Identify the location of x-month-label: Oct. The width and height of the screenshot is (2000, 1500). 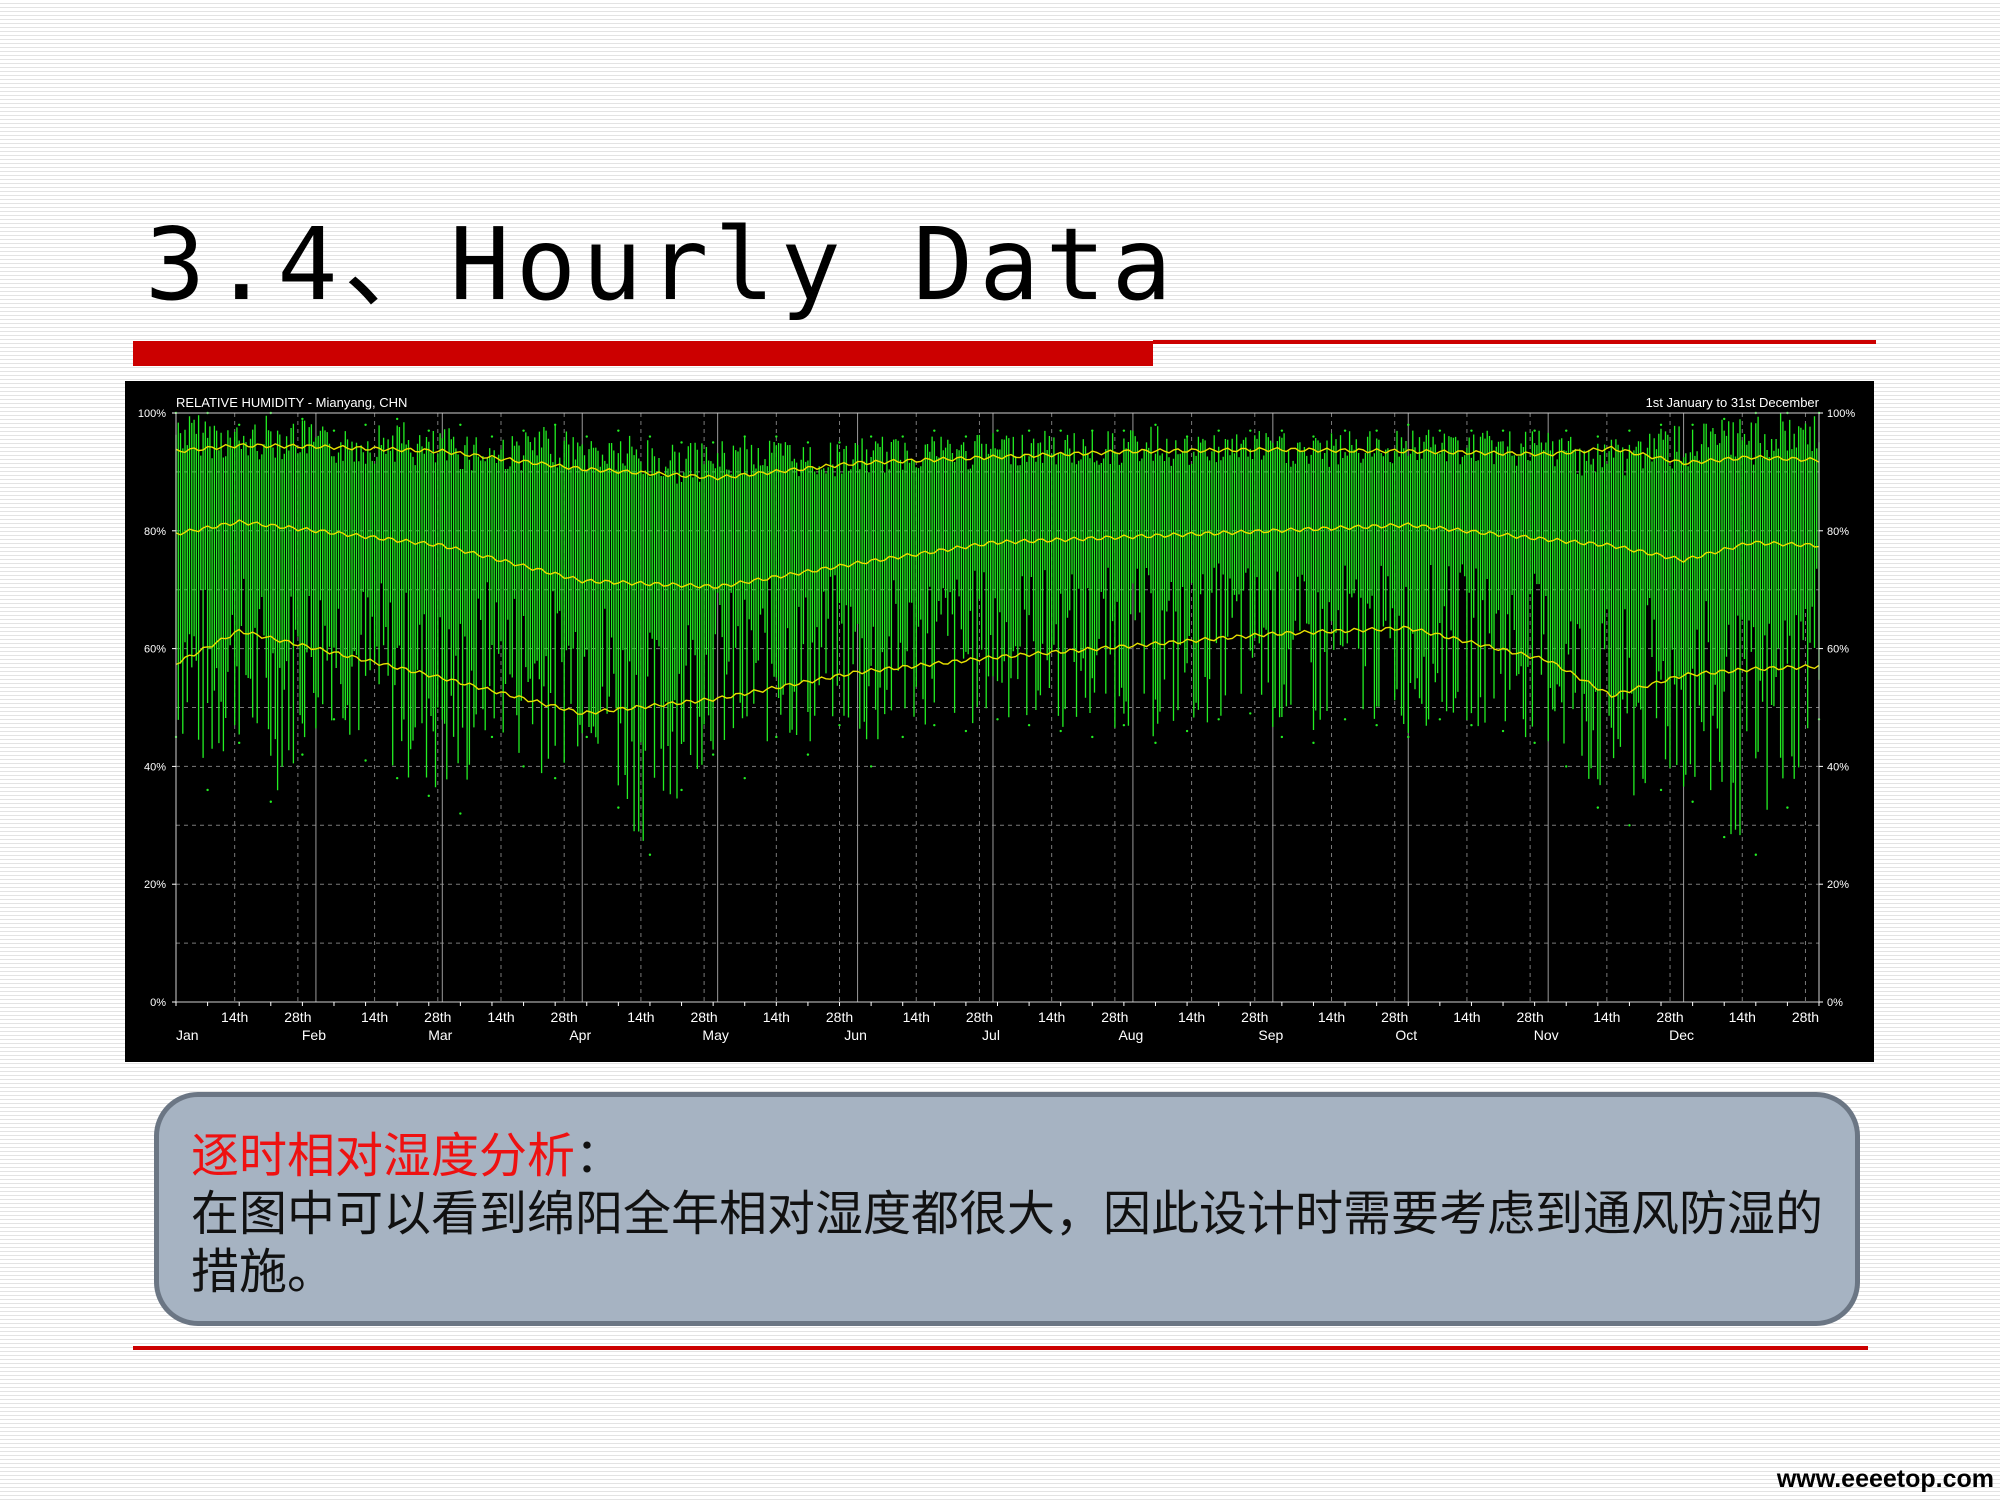
(1406, 1035).